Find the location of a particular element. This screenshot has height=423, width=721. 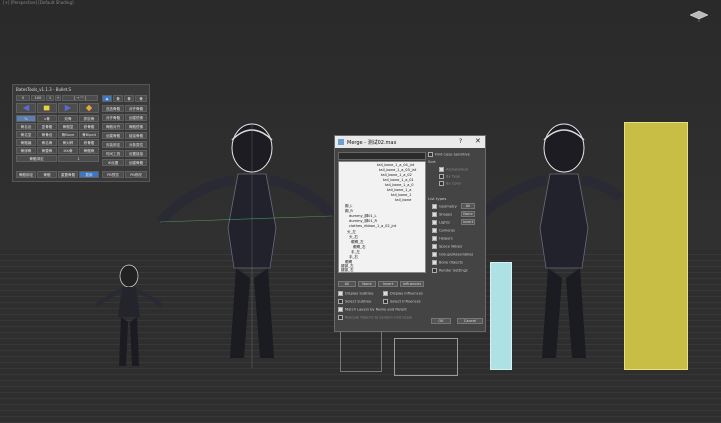

tool-right-3: 创建骨骼 is located at coordinates (113, 135).